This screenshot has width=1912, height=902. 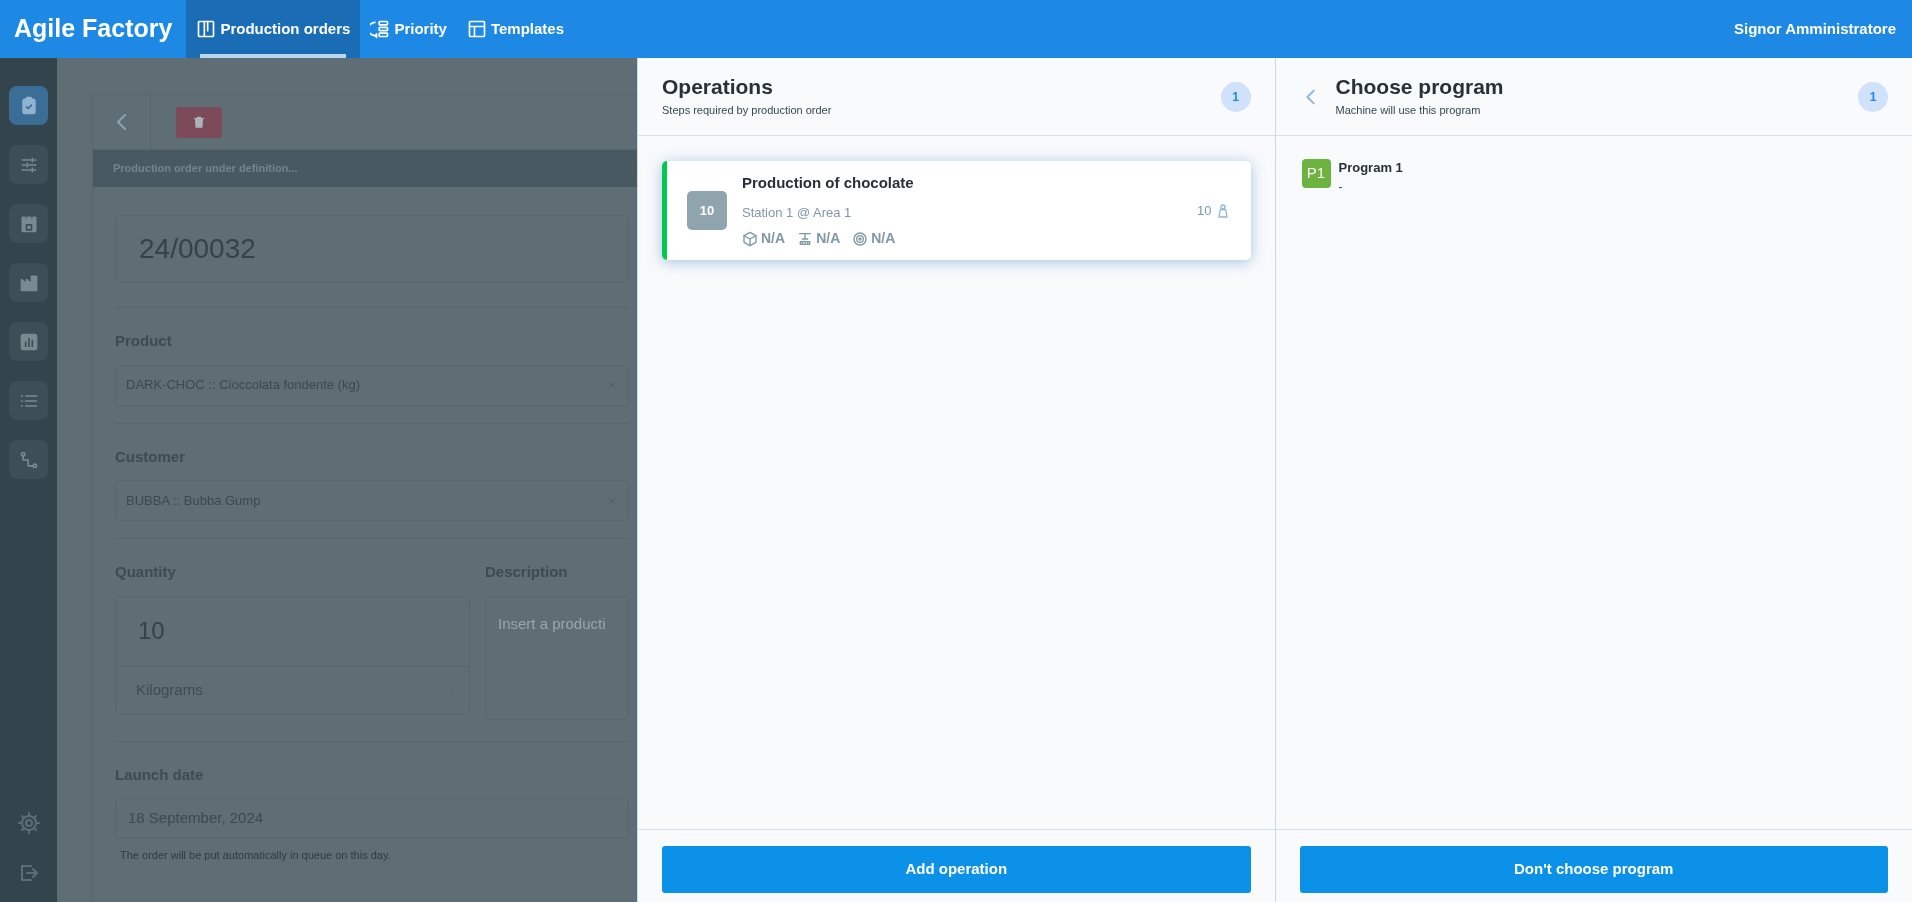 What do you see at coordinates (1420, 87) in the screenshot?
I see `panel-title: Choose program` at bounding box center [1420, 87].